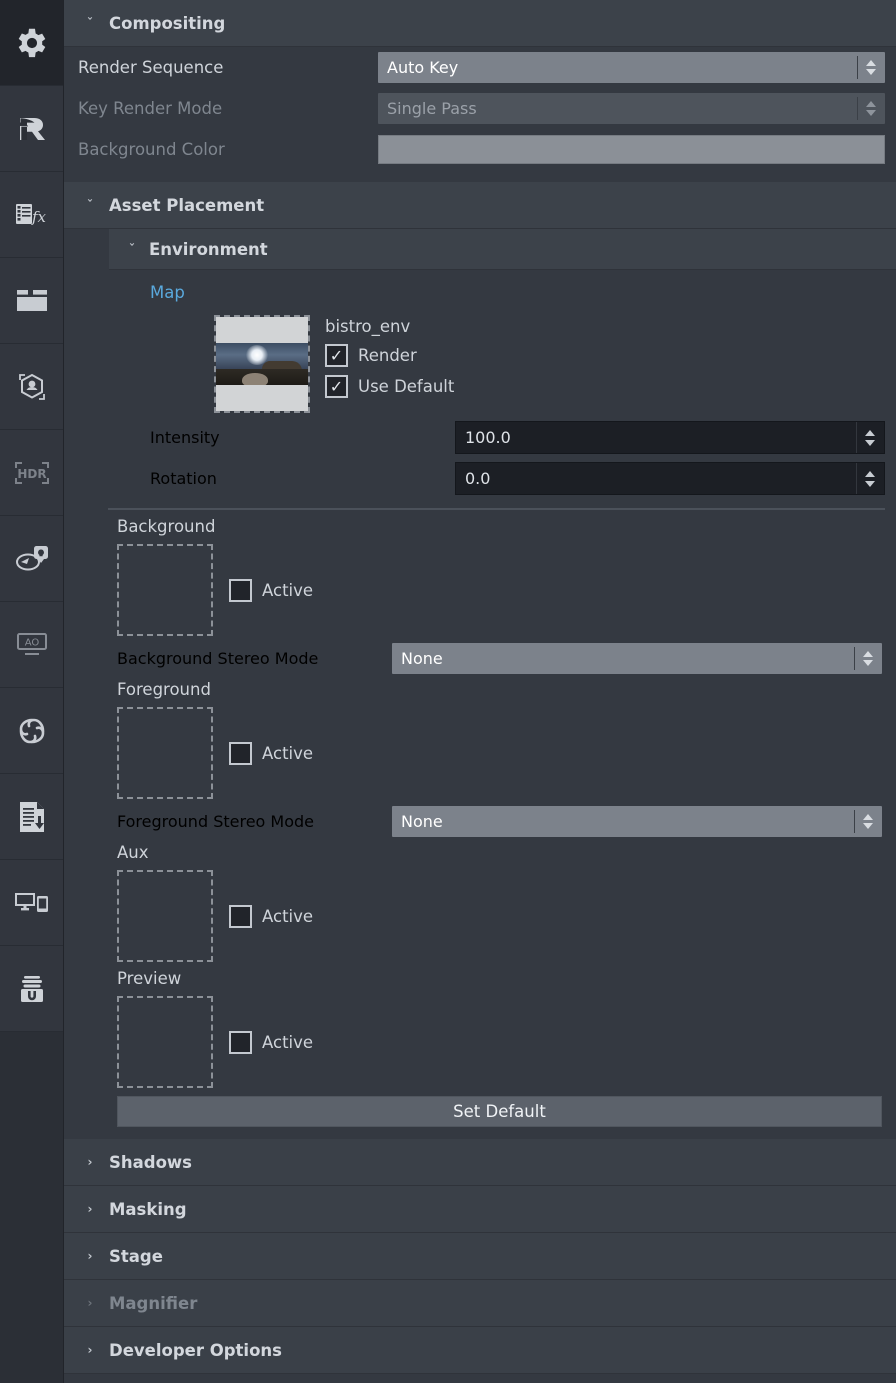  I want to click on set-default-button: Set Default, so click(499, 1111).